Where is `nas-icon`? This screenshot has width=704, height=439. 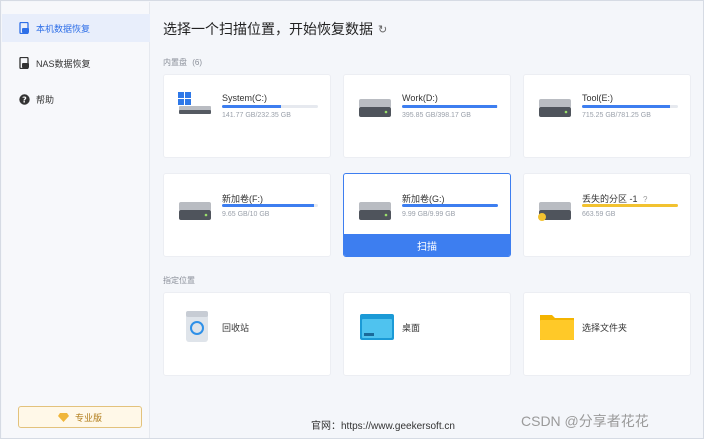 nas-icon is located at coordinates (24, 63).